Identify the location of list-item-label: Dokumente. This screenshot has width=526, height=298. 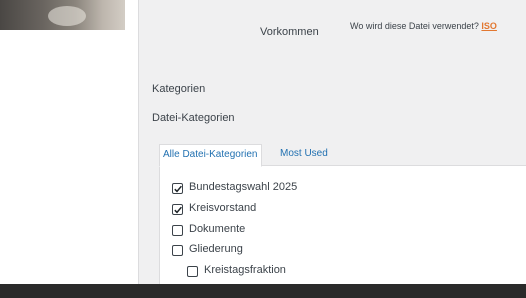
(217, 229).